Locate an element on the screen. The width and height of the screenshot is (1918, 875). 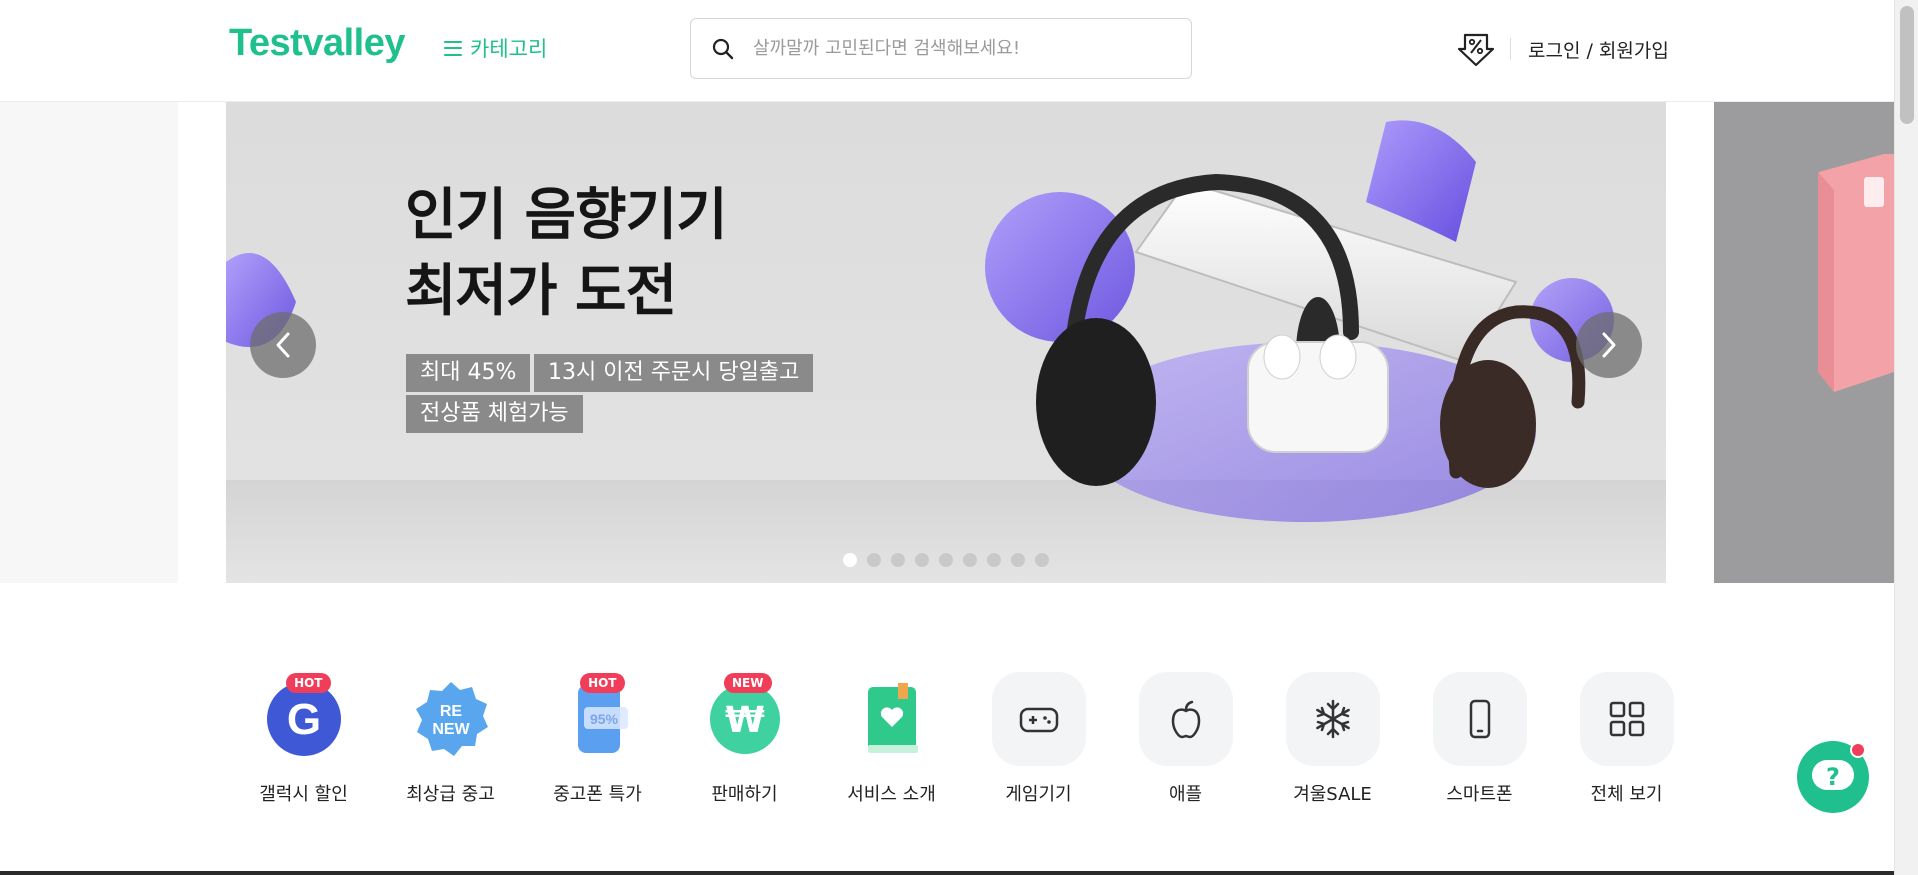
chevron-left-icon is located at coordinates (283, 345).